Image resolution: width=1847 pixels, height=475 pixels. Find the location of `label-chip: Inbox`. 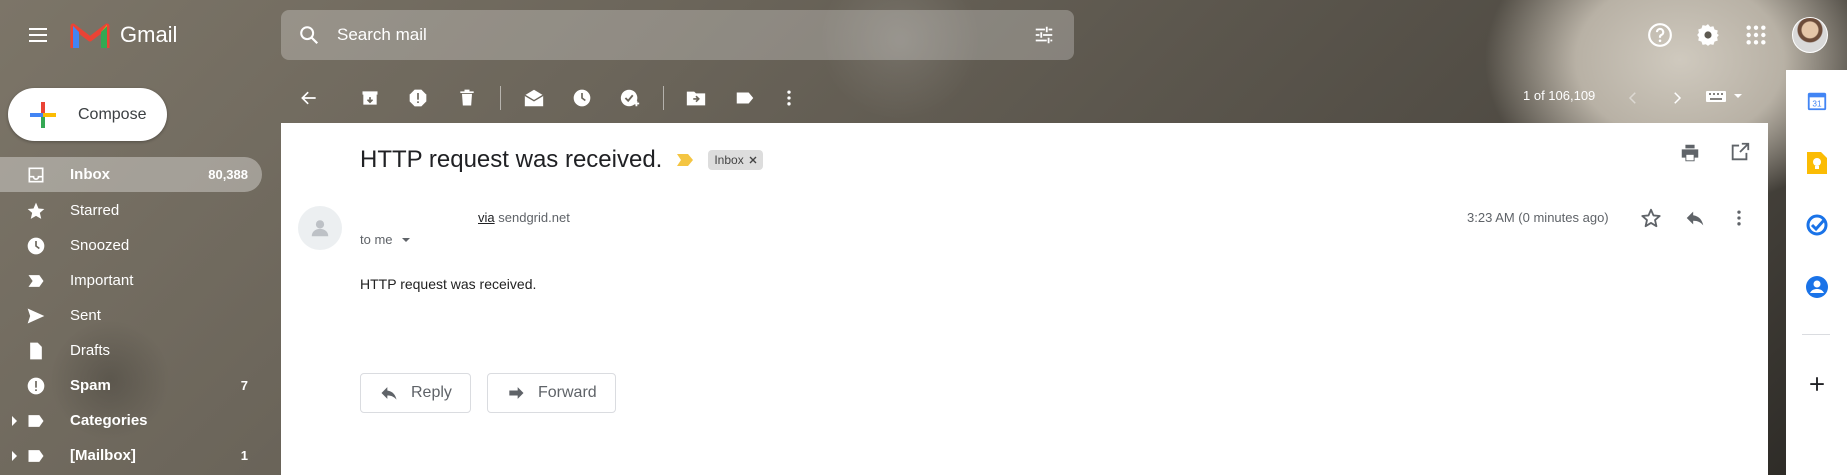

label-chip: Inbox is located at coordinates (735, 160).